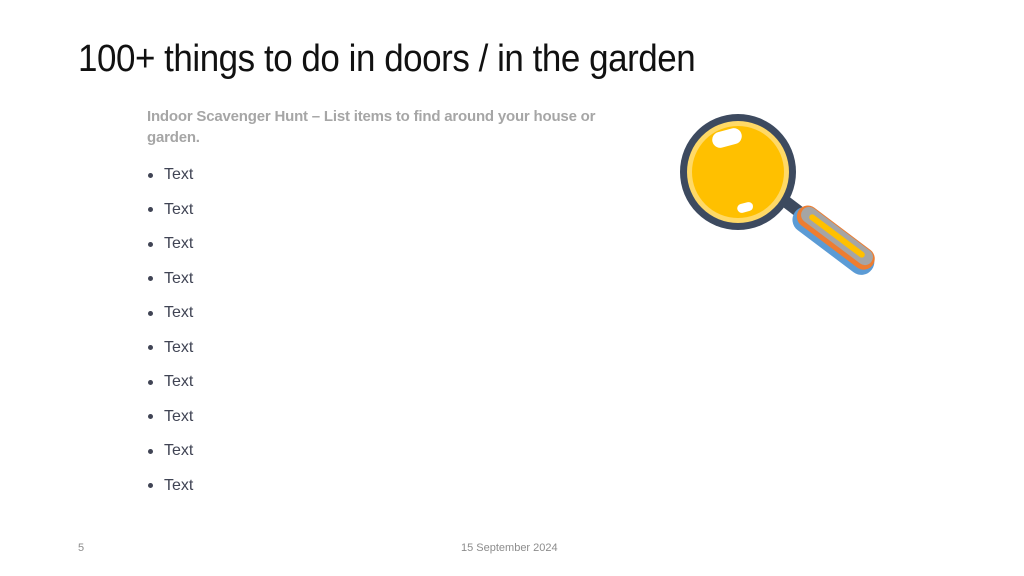 Image resolution: width=1024 pixels, height=576 pixels. I want to click on slide-number: 5, so click(81, 548).